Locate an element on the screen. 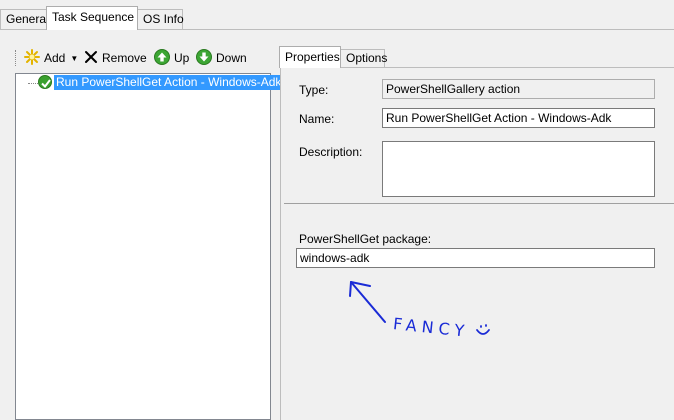  name-field: Run PowerShellGet Action - Windows-Adk is located at coordinates (518, 118).